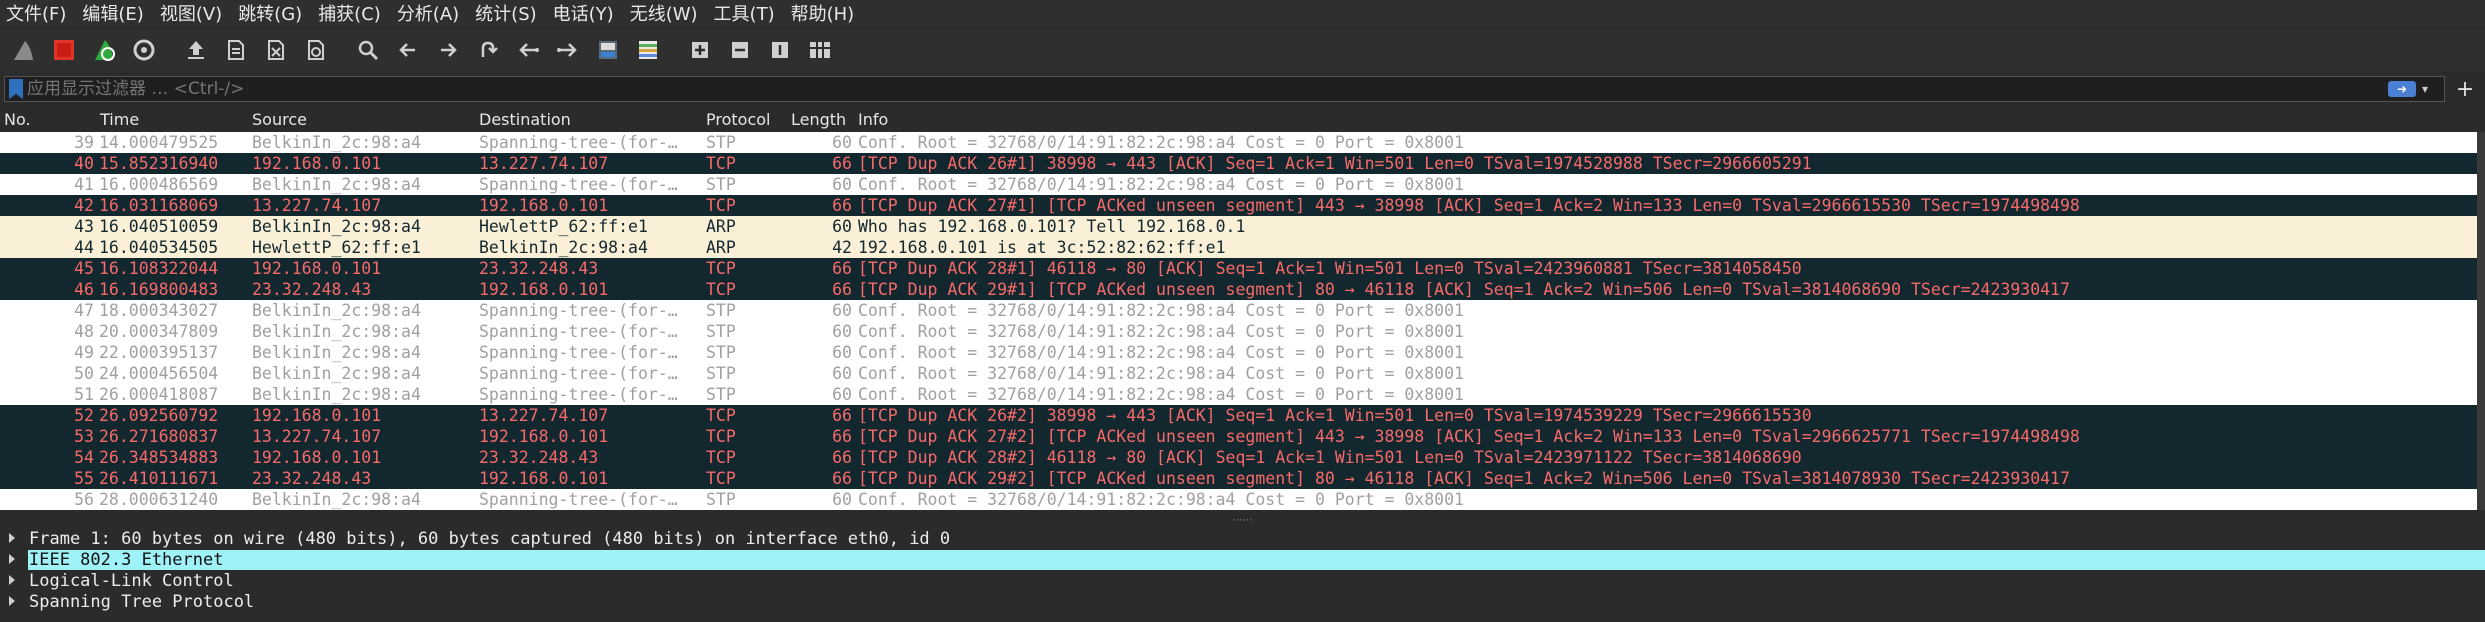  Describe the element at coordinates (24, 50) in the screenshot. I see `shark-fin-icon` at that location.